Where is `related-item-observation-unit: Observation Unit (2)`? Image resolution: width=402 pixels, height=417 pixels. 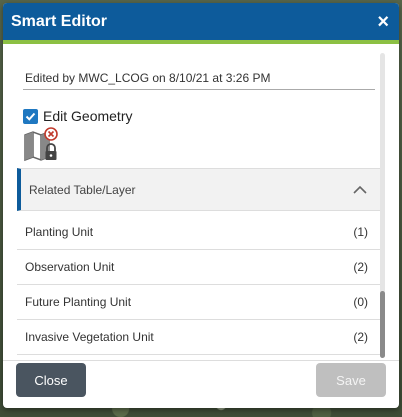 related-item-observation-unit: Observation Unit (2) is located at coordinates (199, 267).